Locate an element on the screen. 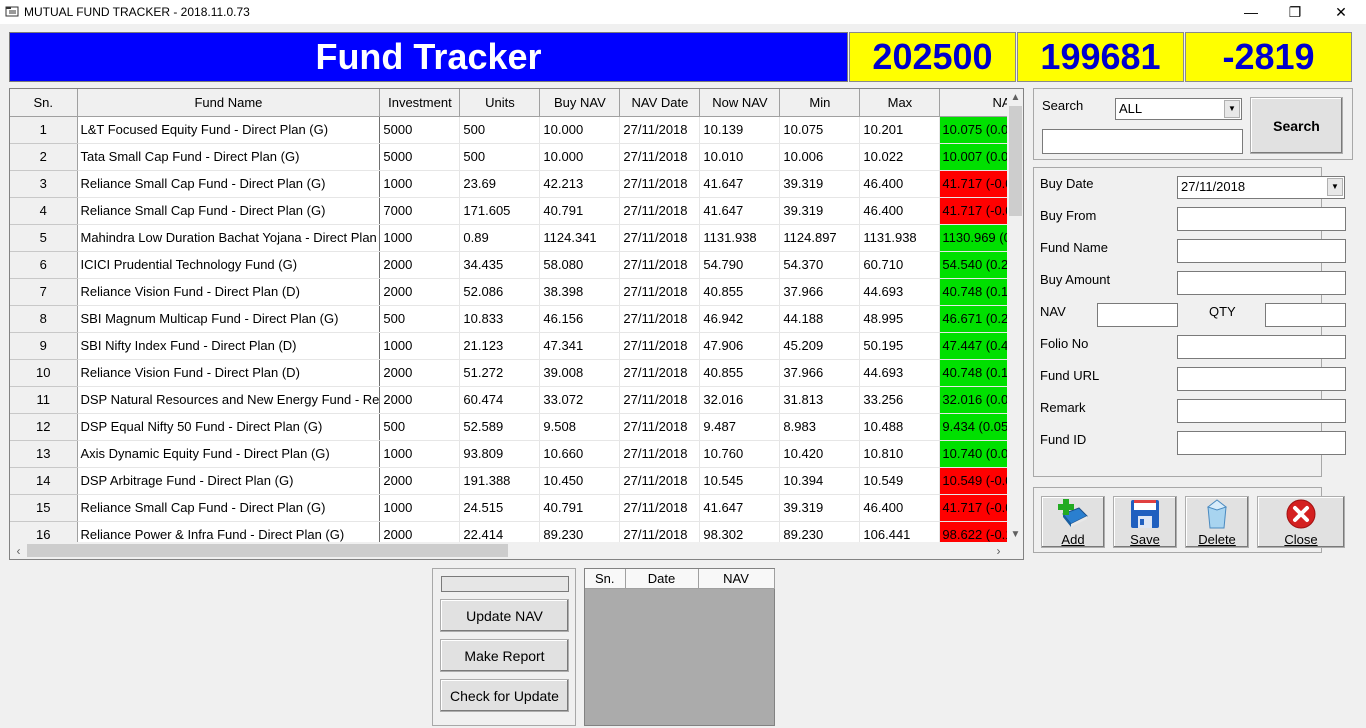  max-cell: 10.549 is located at coordinates (900, 481).